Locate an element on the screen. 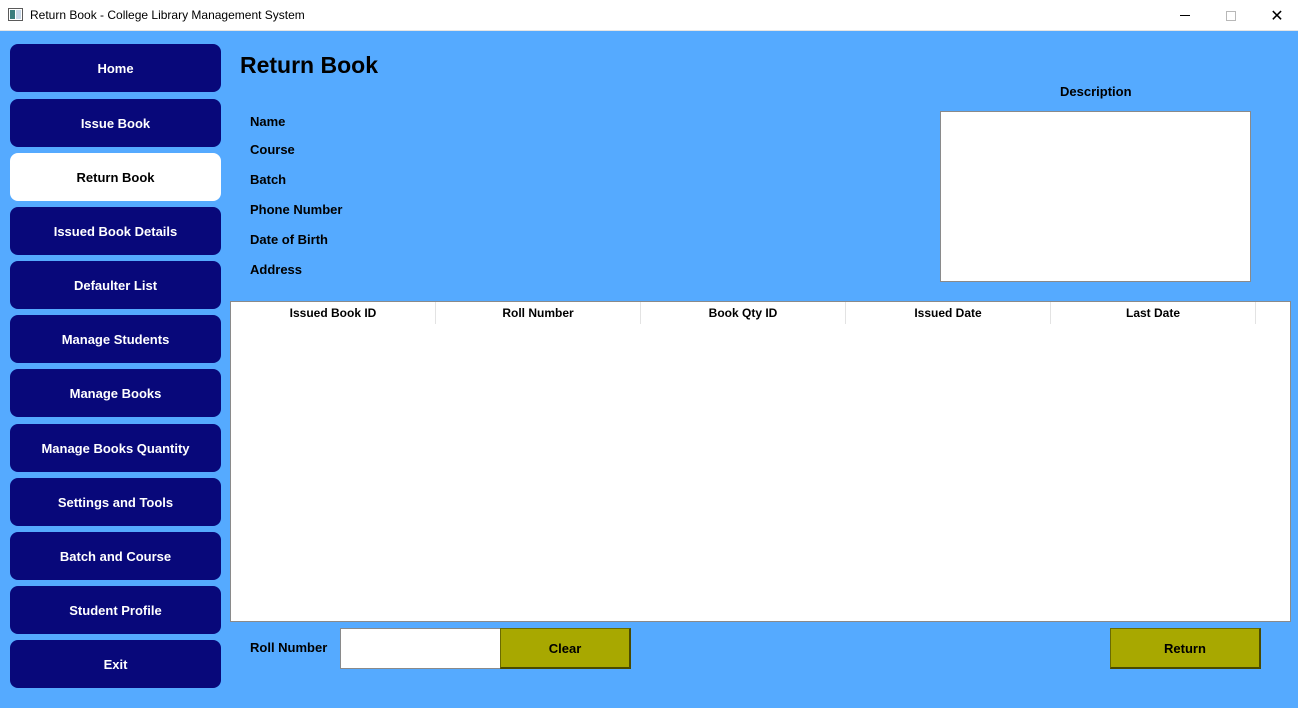 This screenshot has height=708, width=1298. nav-home-button: Home is located at coordinates (115, 68).